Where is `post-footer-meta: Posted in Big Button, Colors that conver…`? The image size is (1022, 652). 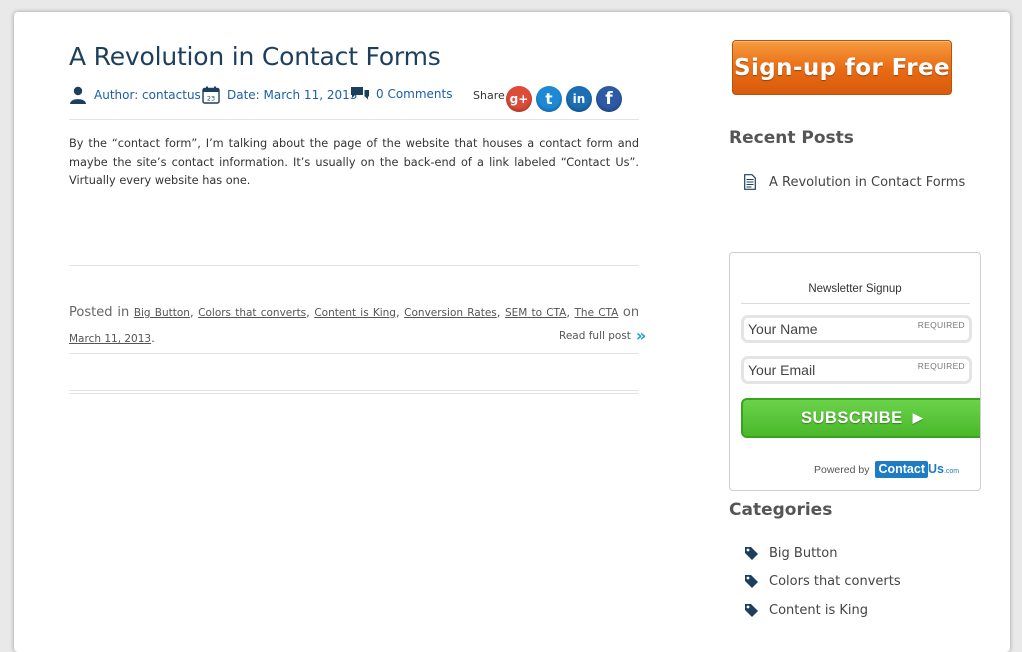
post-footer-meta: Posted in Big Button, Colors that conver… is located at coordinates (354, 325).